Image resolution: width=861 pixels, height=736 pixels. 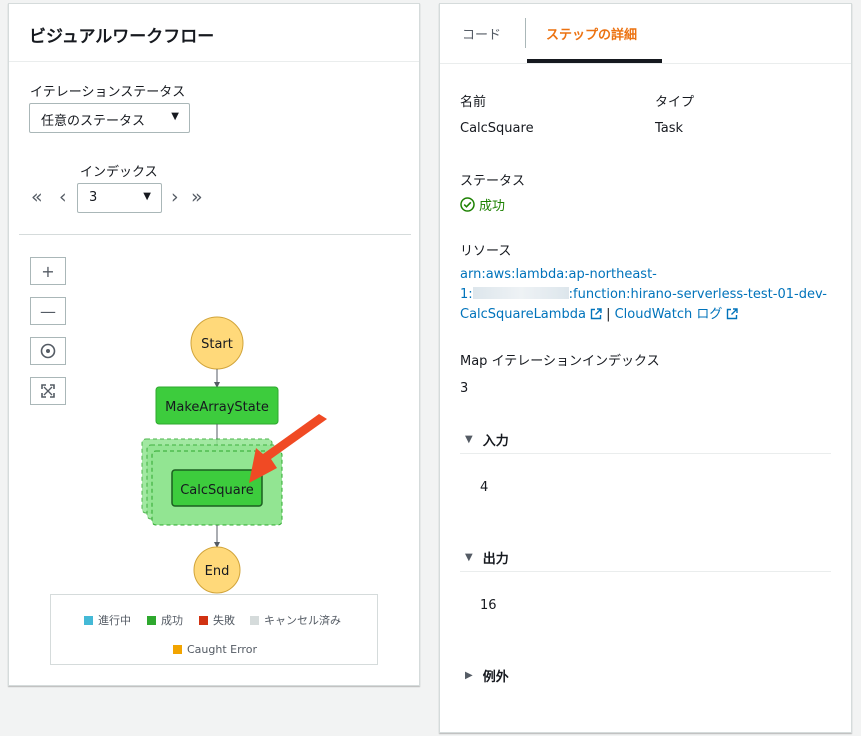 I want to click on active-tab-indicator, so click(x=594, y=61).